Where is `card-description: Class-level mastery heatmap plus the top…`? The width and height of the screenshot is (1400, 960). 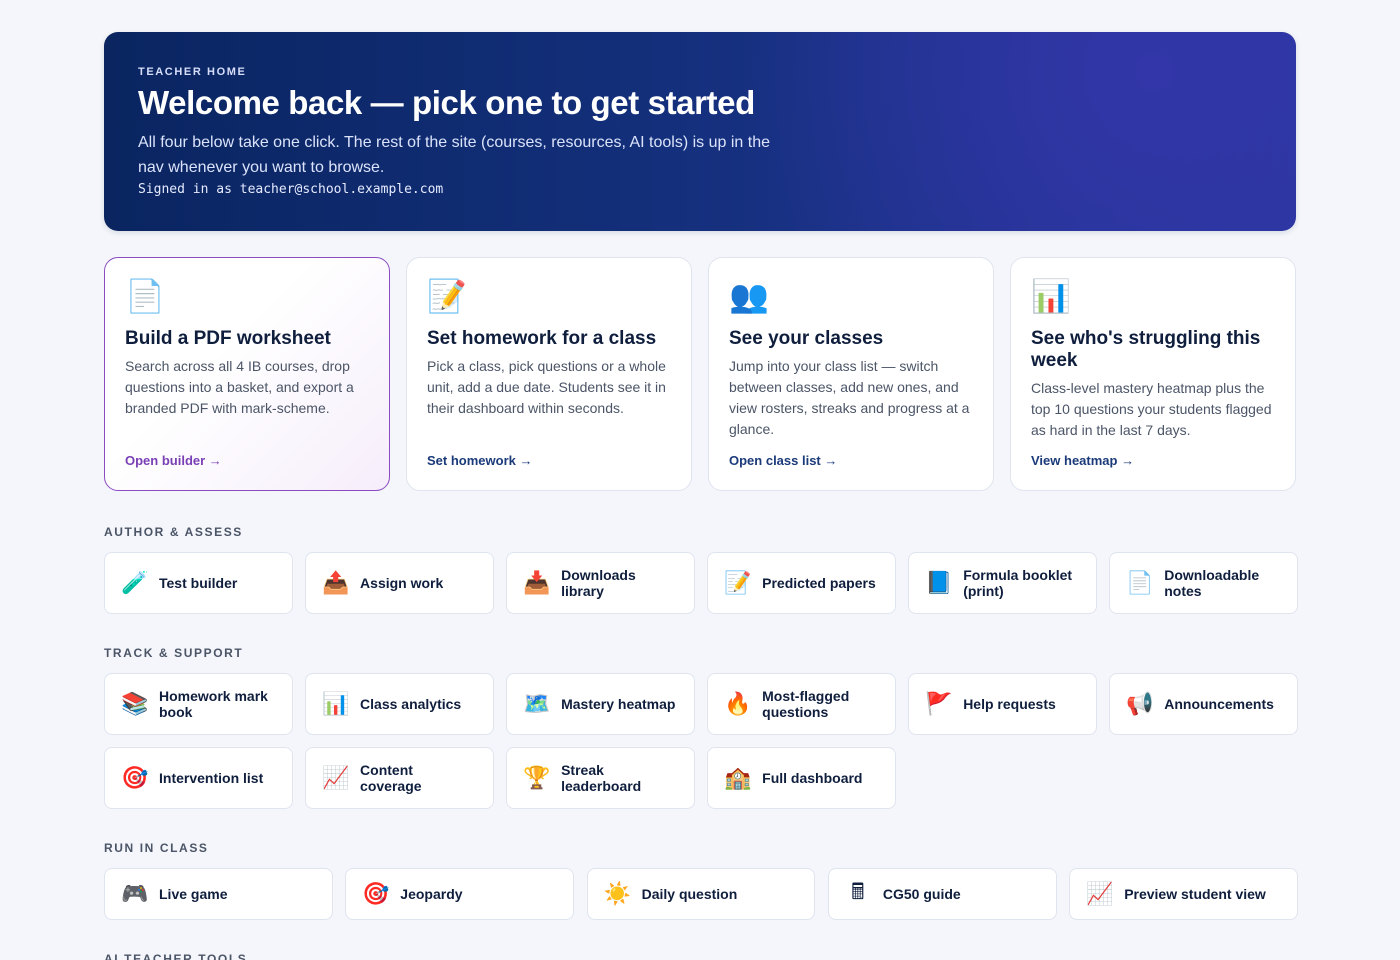
card-description: Class-level mastery heatmap plus the top… is located at coordinates (1151, 409).